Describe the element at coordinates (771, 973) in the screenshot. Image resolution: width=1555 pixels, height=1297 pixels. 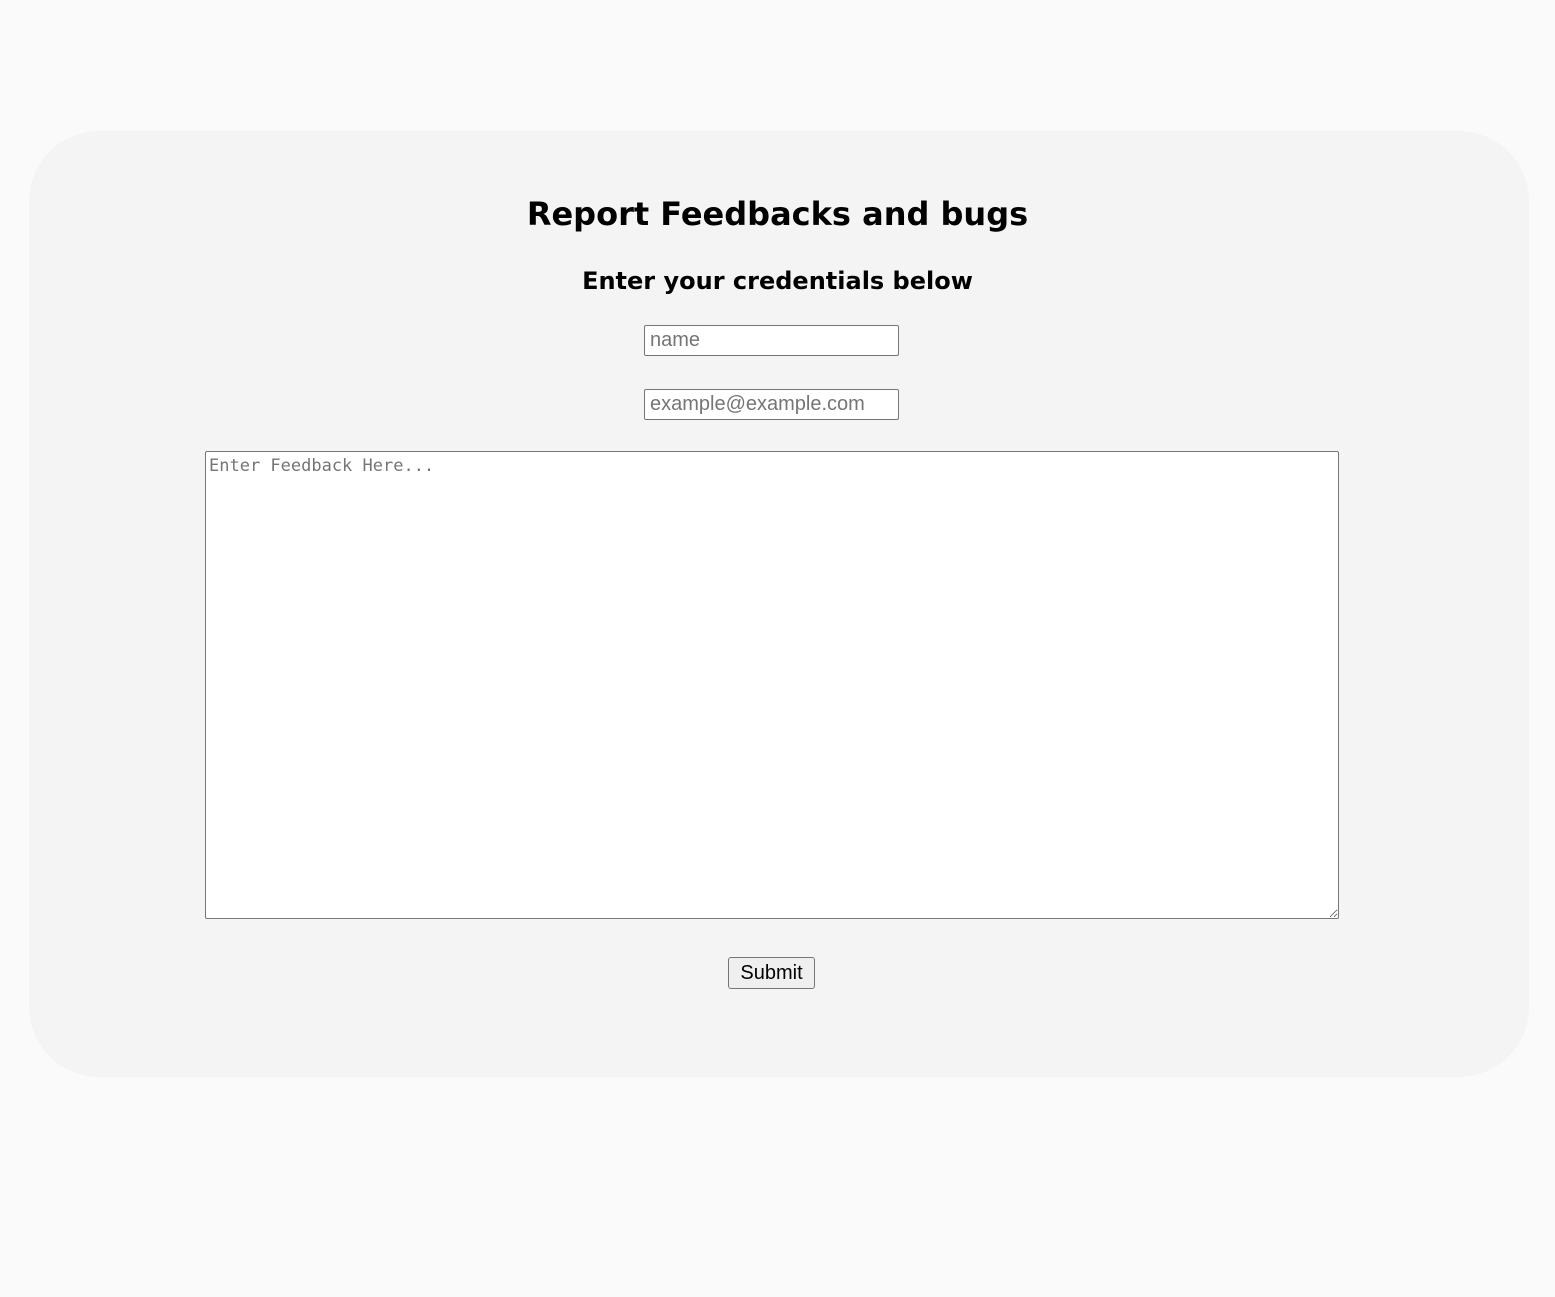
I see `submit-button: Submit` at that location.